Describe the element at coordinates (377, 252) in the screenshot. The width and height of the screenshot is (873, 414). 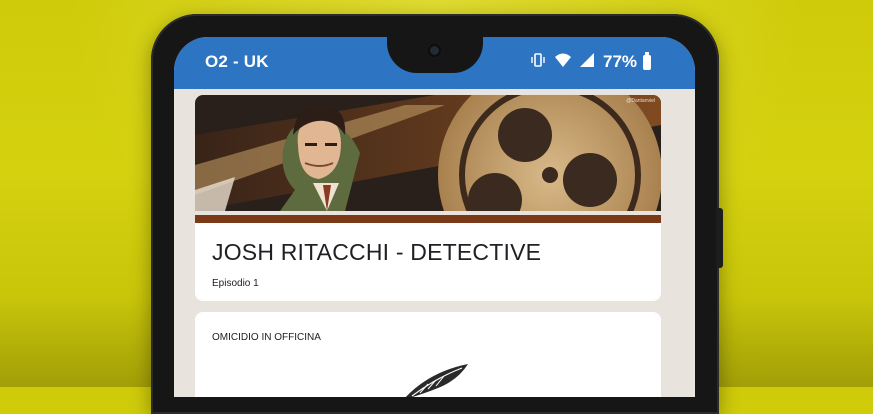
I see `form-title: JOSH RITACCHI - DETECTIVE` at that location.